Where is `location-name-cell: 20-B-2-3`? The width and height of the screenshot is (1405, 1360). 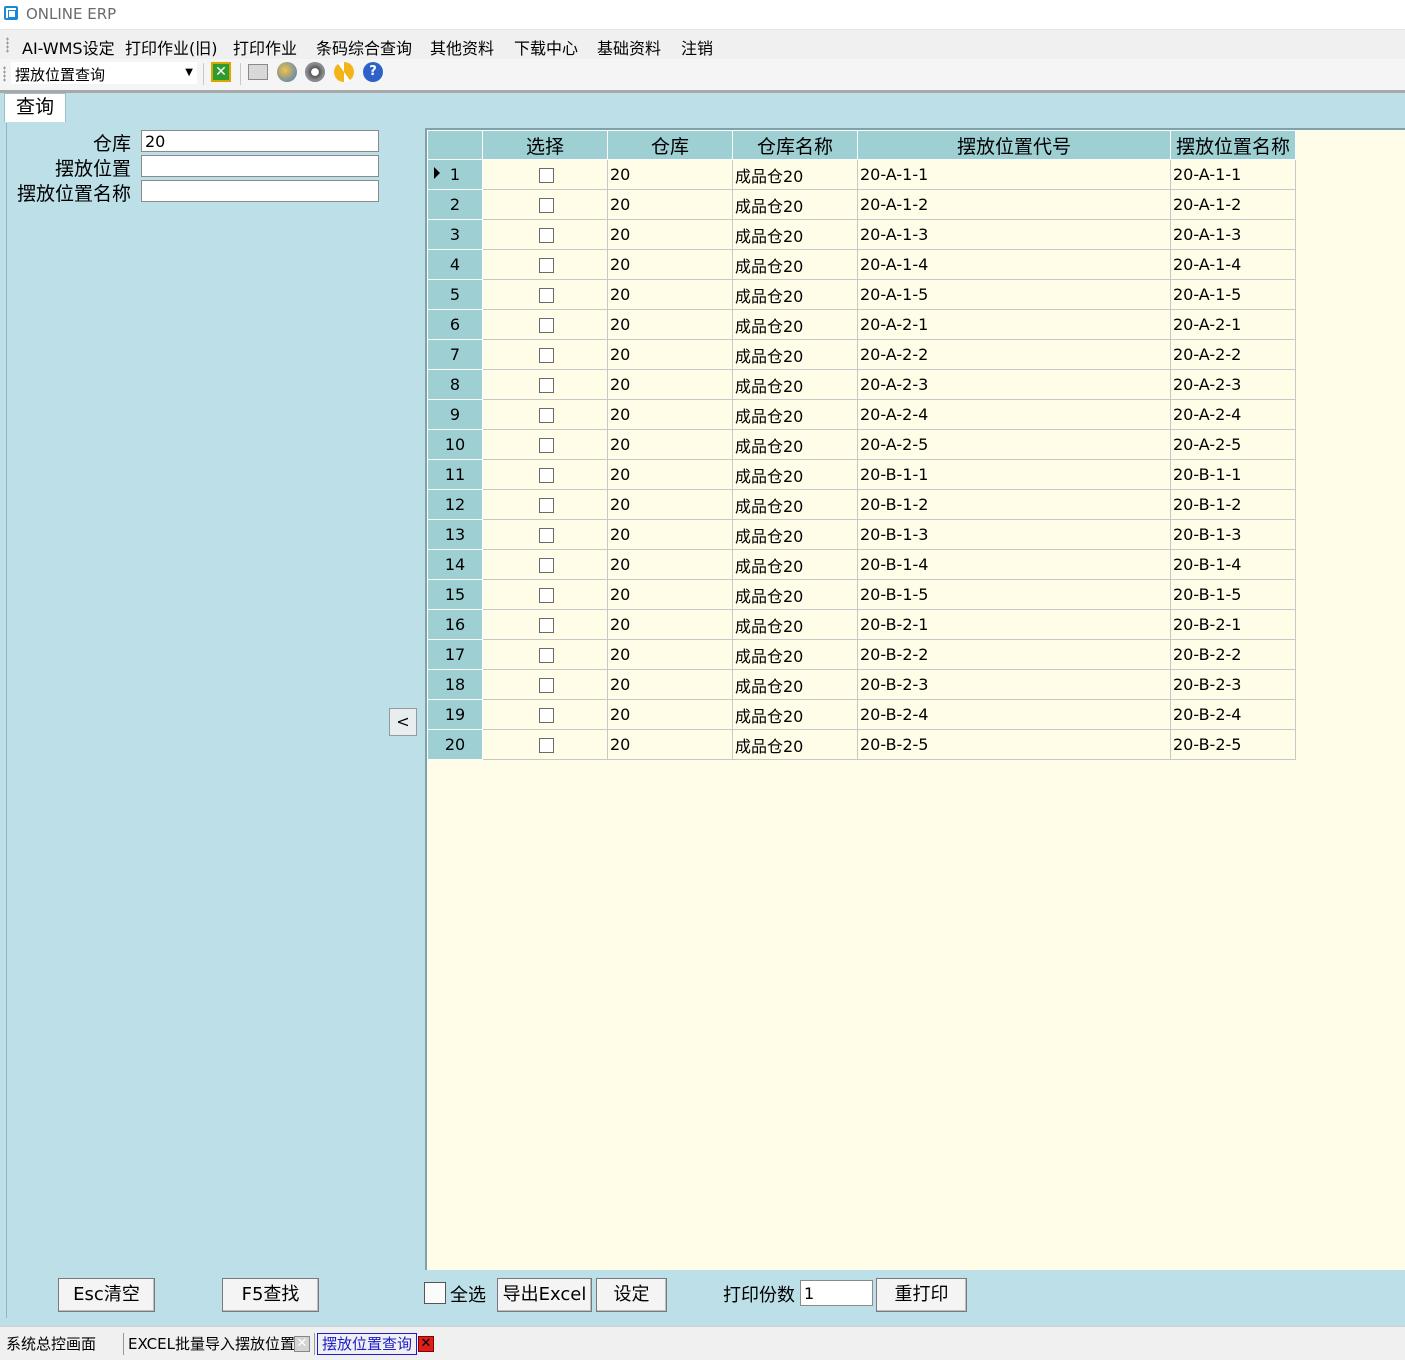
location-name-cell: 20-B-2-3 is located at coordinates (1233, 684).